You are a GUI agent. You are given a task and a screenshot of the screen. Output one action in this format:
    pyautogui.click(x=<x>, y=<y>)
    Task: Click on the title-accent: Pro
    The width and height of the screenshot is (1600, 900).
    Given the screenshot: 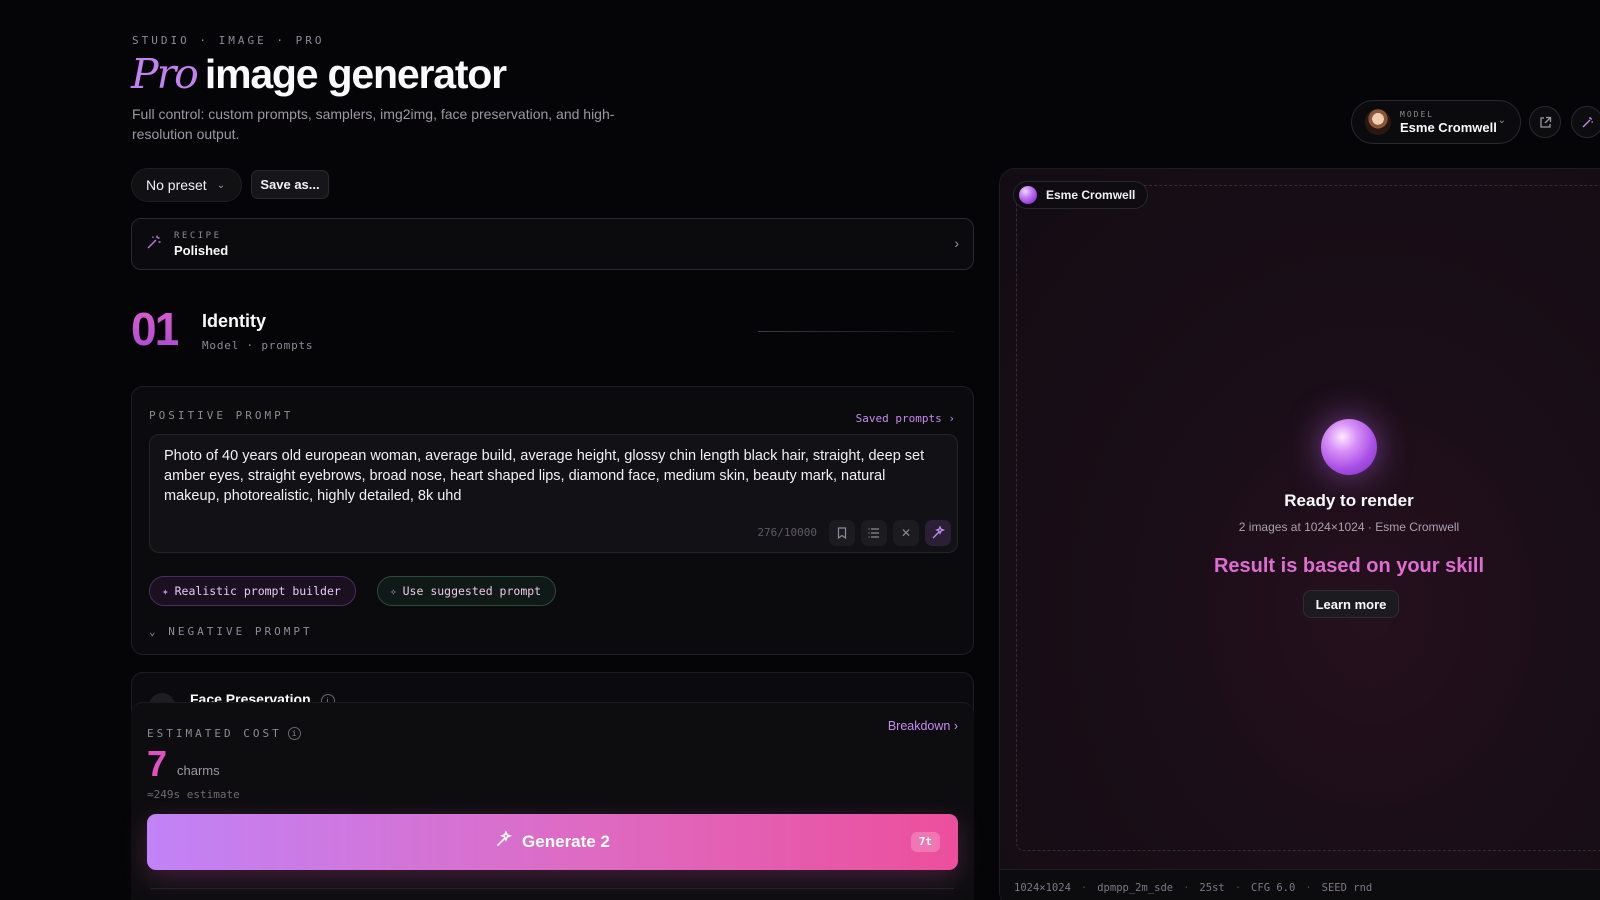 What is the action you would take?
    pyautogui.click(x=165, y=74)
    